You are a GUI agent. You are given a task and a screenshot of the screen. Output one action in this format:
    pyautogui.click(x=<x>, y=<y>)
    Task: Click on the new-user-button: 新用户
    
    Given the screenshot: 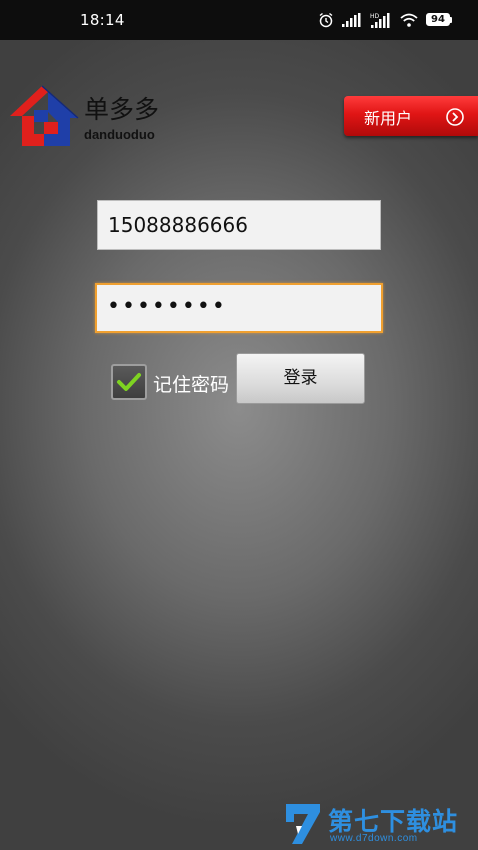 What is the action you would take?
    pyautogui.click(x=411, y=116)
    